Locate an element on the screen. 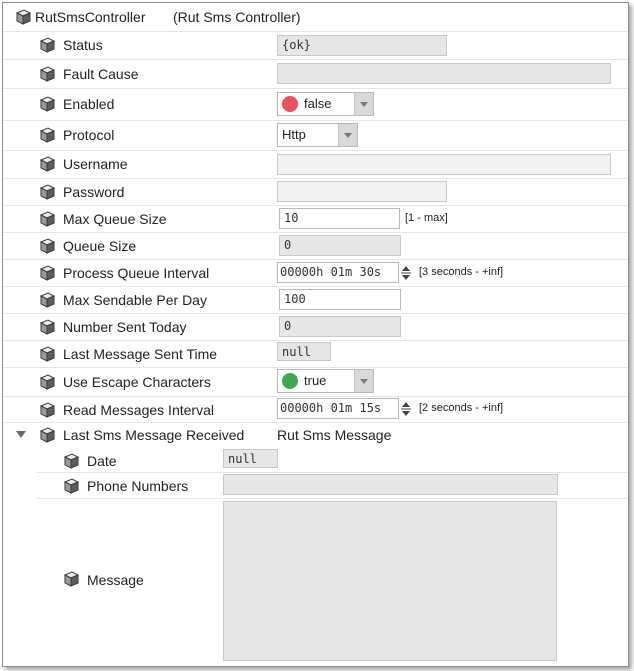 This screenshot has height=671, width=634. date-field: null is located at coordinates (250, 458).